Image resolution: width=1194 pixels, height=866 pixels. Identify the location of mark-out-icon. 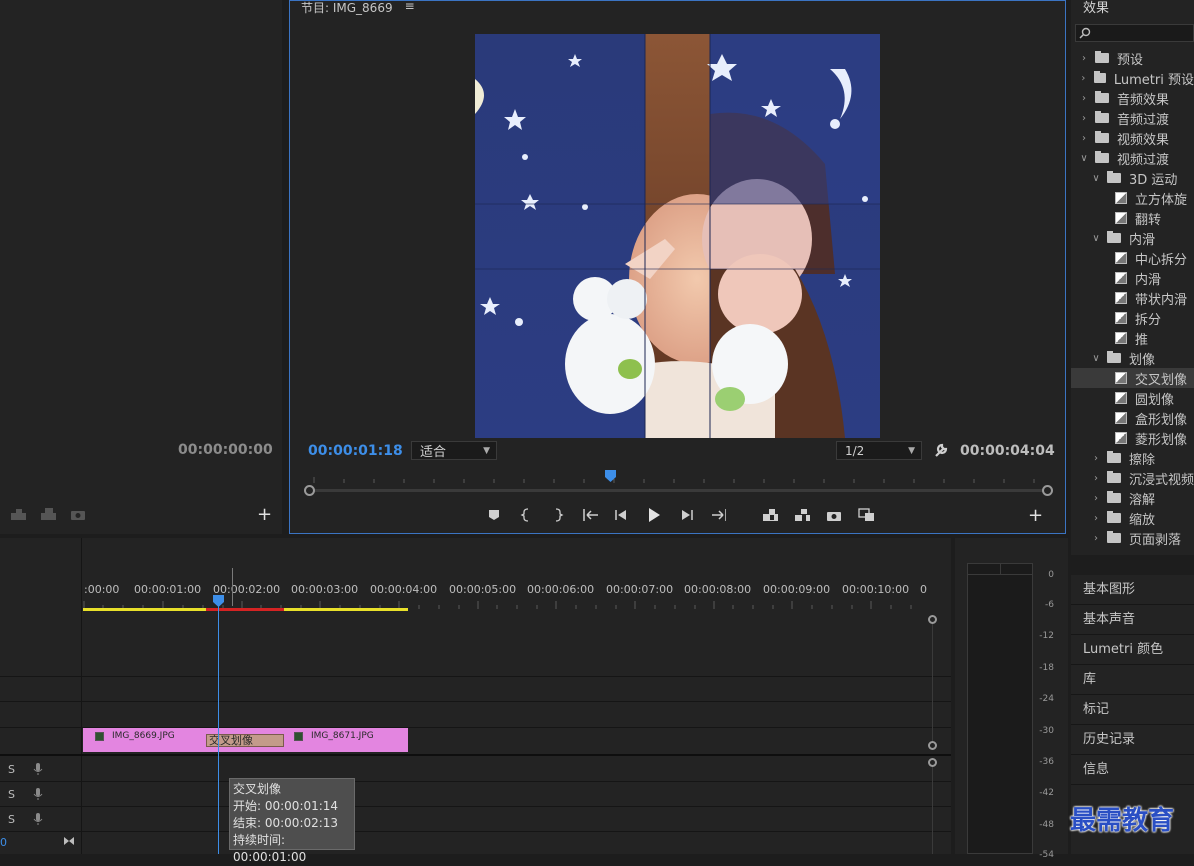
(558, 515).